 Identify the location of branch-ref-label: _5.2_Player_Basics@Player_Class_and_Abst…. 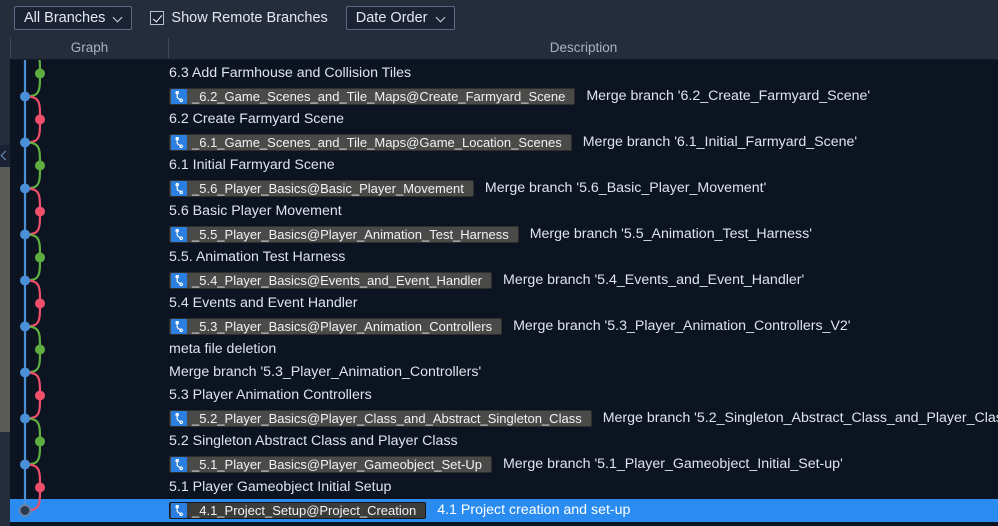
(387, 418).